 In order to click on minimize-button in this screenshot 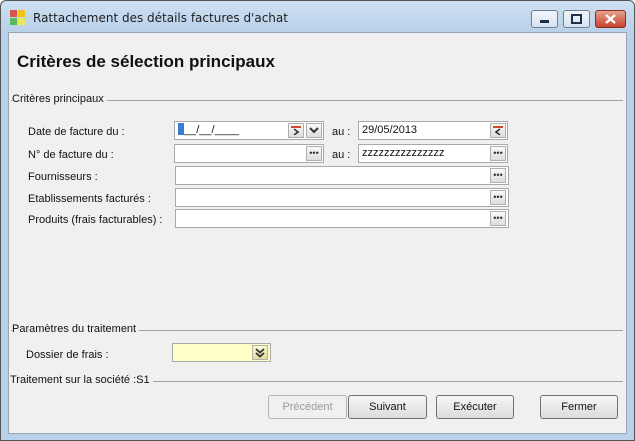, I will do `click(544, 19)`.